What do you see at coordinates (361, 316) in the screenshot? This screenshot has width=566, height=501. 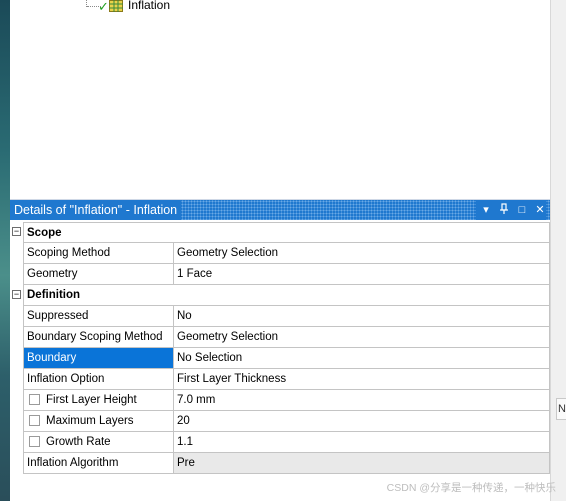 I see `property-value: No` at bounding box center [361, 316].